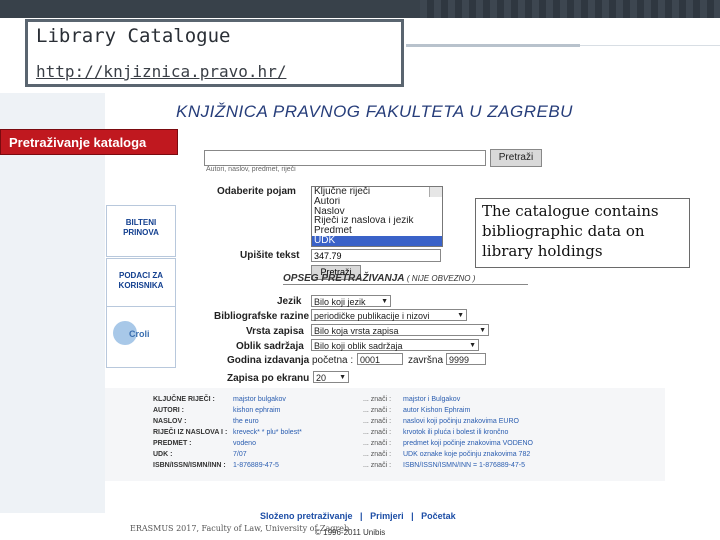 Image resolution: width=720 pixels, height=540 pixels. I want to click on content-form-dropdown: Bilo koji oblik sadržaja ▼, so click(395, 345).